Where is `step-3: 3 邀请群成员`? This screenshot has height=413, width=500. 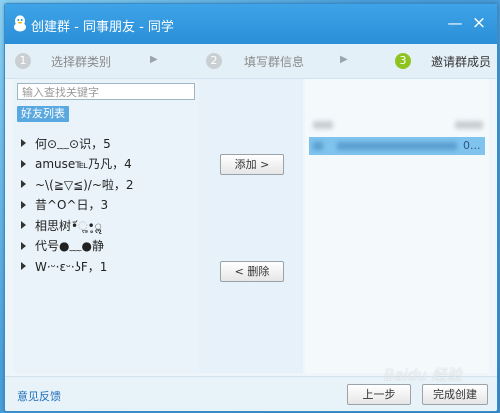
step-3: 3 邀请群成员 is located at coordinates (443, 61).